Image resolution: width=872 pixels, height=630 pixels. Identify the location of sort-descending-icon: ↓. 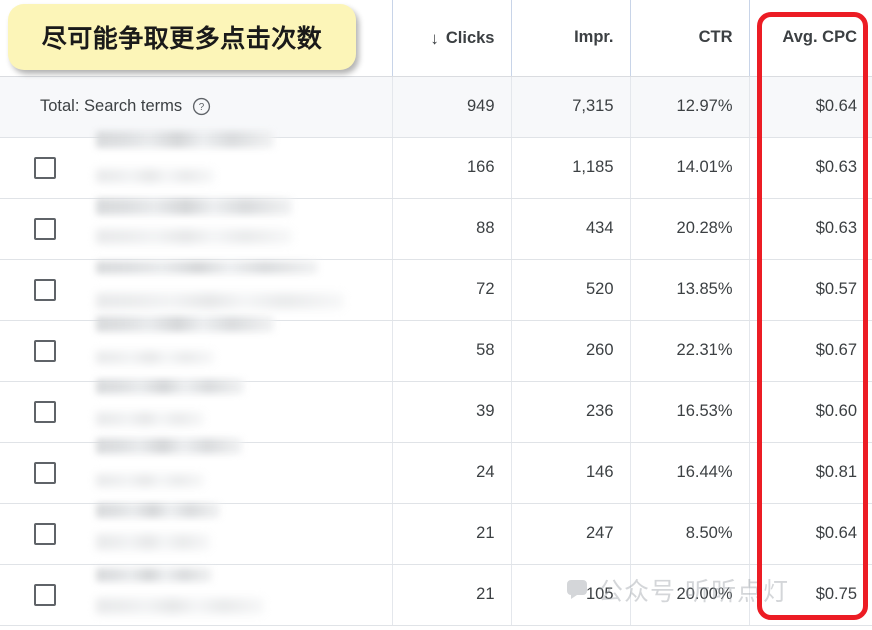
(434, 38).